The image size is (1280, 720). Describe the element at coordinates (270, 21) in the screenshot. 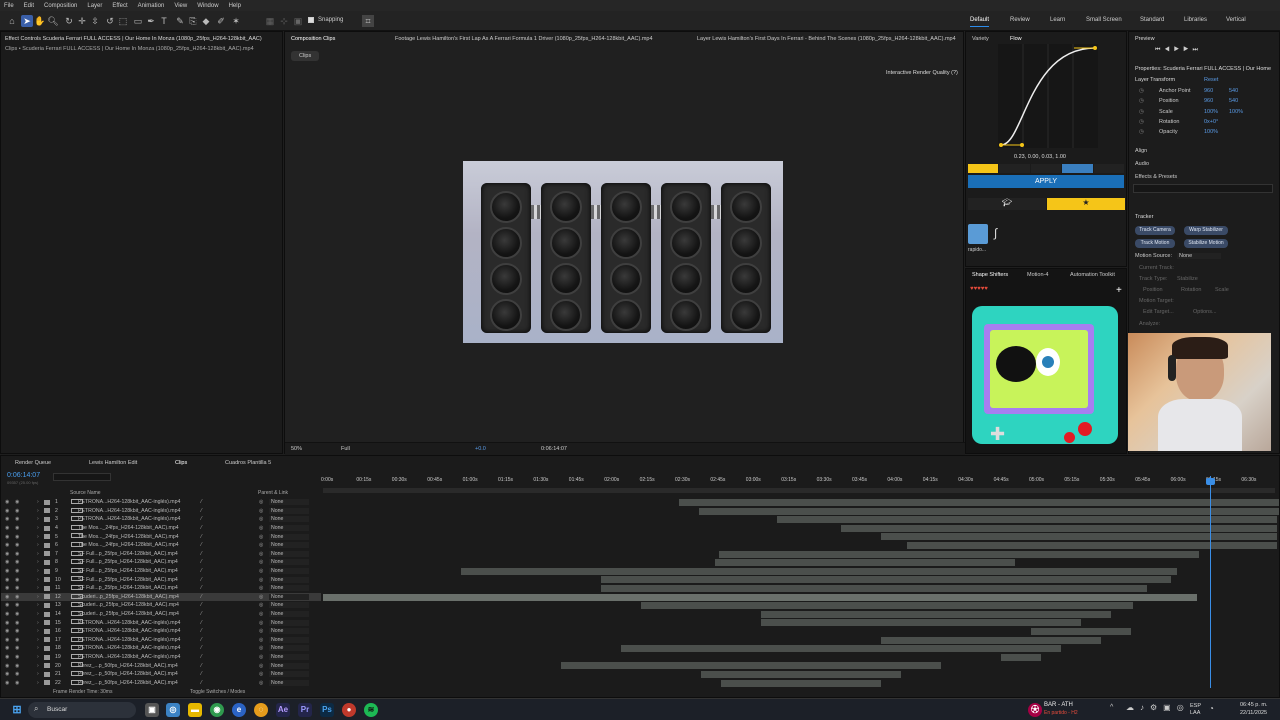

I see `axis-local-icon: ▦` at that location.